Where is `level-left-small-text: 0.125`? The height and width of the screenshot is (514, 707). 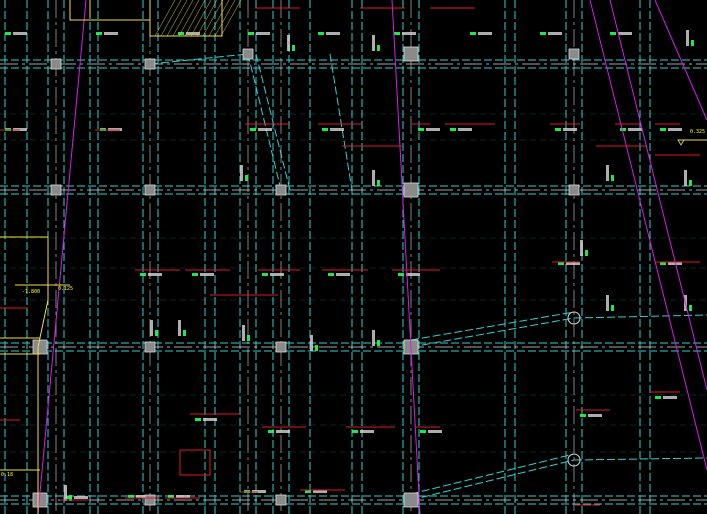 level-left-small-text: 0.125 is located at coordinates (65, 289).